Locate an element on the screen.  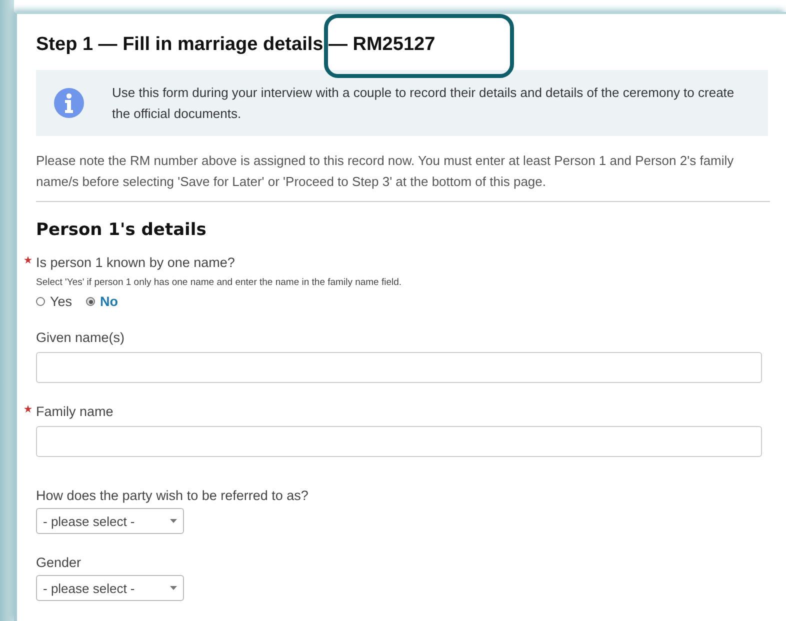
field-label: Is person 1 known by one name? is located at coordinates (135, 262).